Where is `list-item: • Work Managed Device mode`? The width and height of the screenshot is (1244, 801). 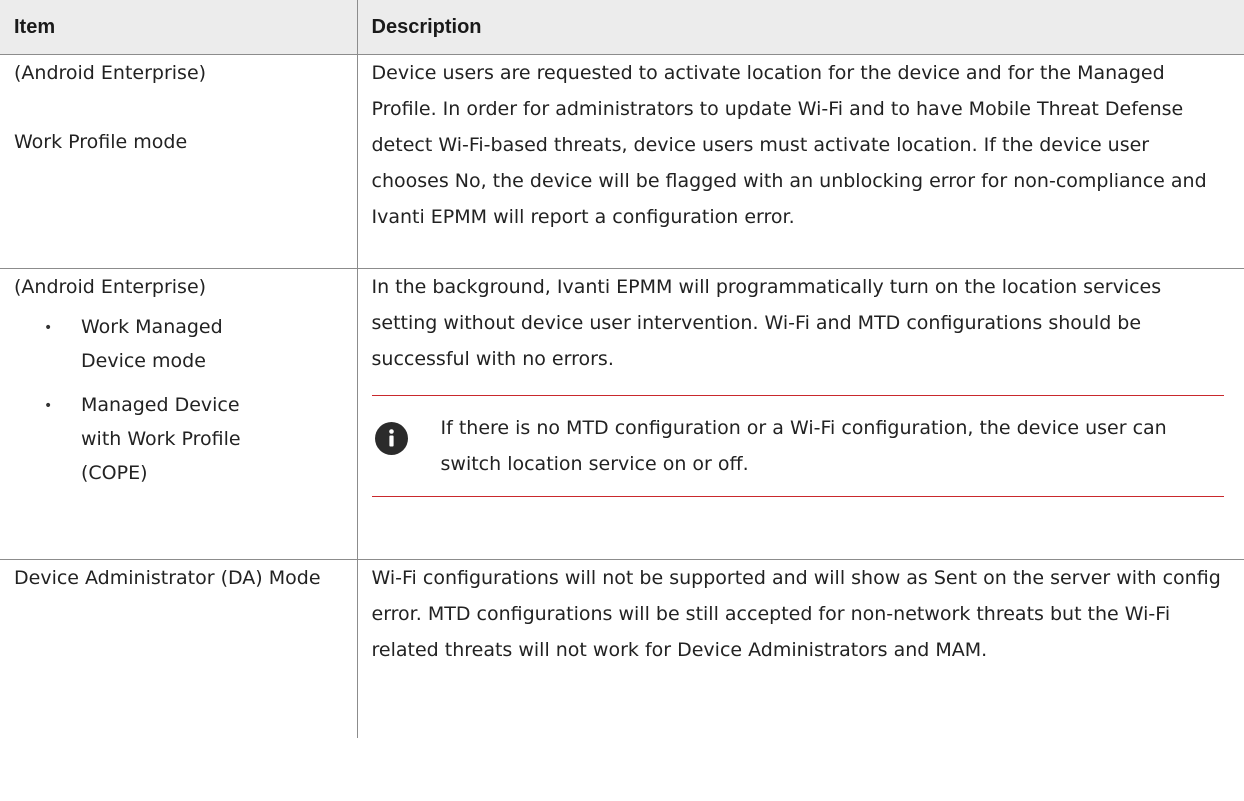 list-item: • Work Managed Device mode is located at coordinates (178, 344).